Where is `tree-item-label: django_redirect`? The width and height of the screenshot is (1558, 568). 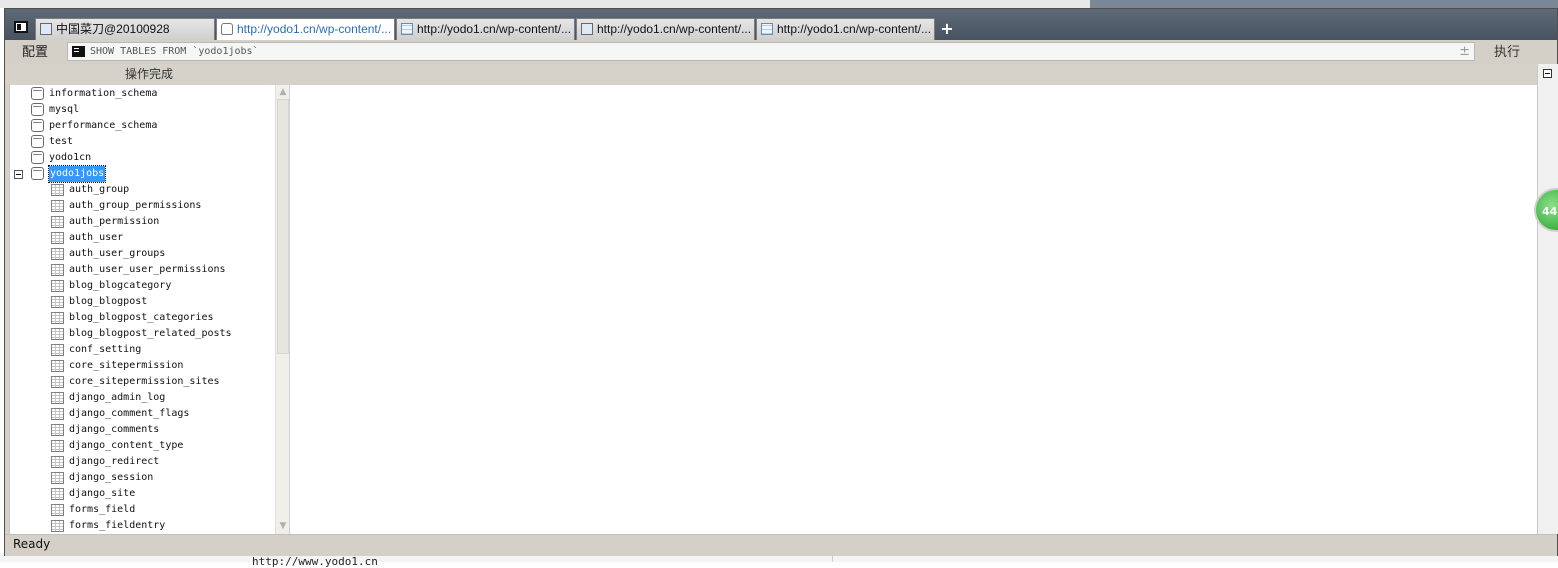 tree-item-label: django_redirect is located at coordinates (114, 461).